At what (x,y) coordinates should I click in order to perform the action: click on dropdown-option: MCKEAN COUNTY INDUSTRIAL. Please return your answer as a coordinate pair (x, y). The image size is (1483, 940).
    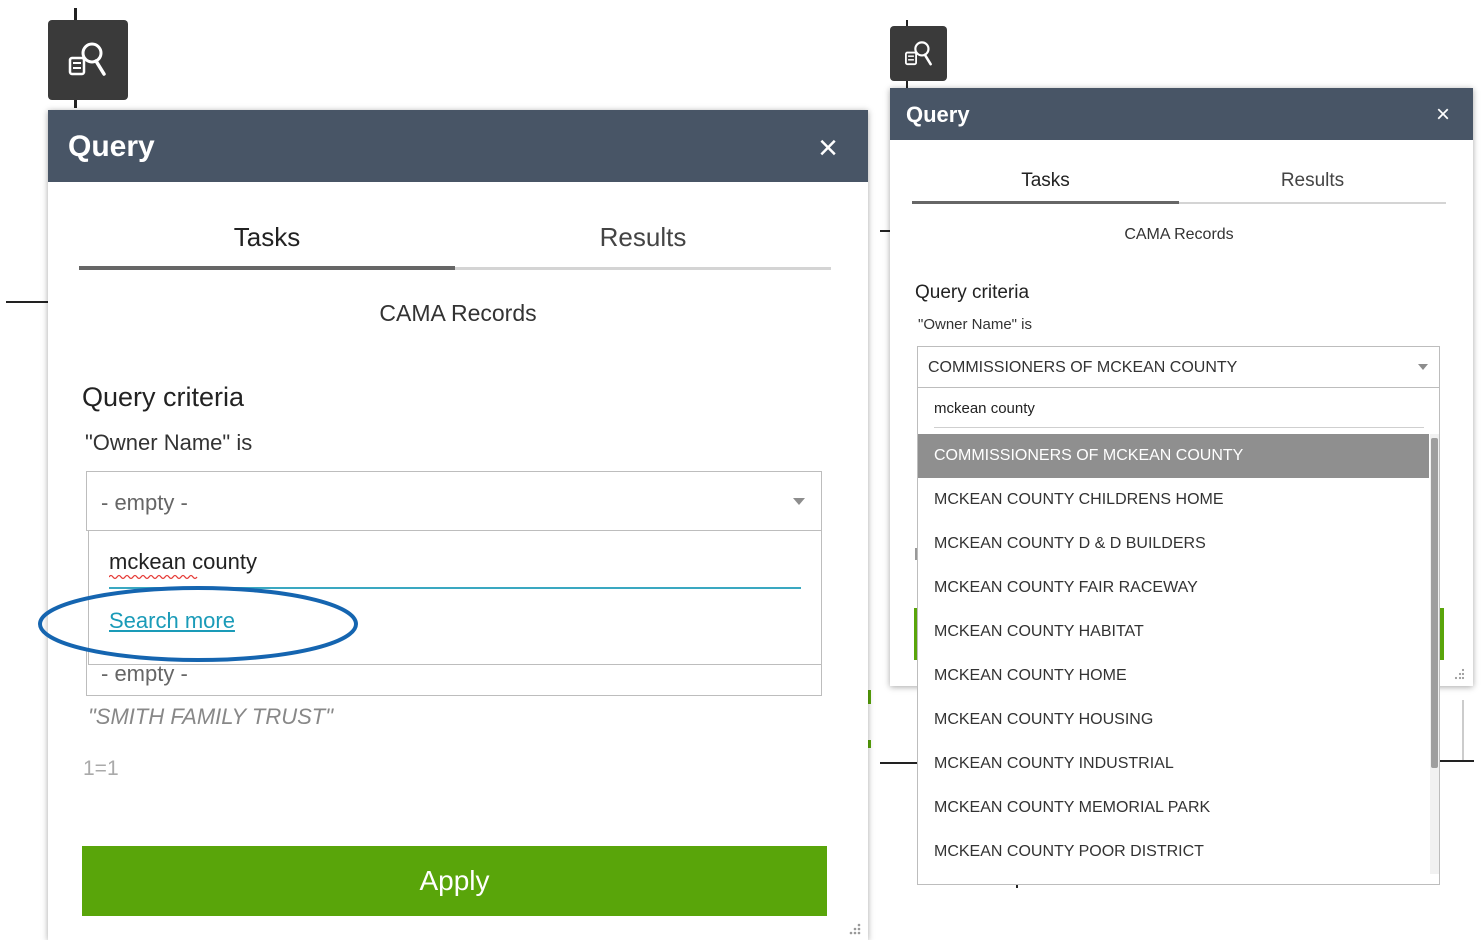
    Looking at the image, I should click on (1173, 764).